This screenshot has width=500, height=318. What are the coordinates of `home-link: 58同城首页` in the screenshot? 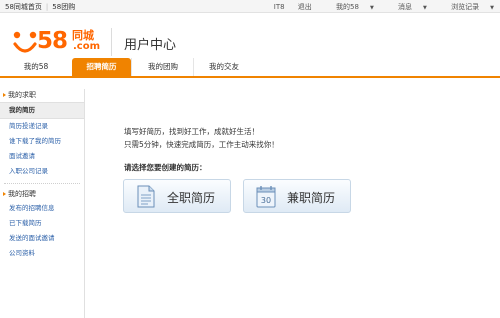 It's located at (23, 7).